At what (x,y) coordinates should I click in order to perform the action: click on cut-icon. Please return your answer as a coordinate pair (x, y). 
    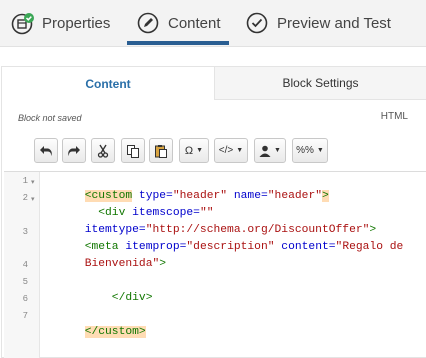
    Looking at the image, I should click on (103, 151).